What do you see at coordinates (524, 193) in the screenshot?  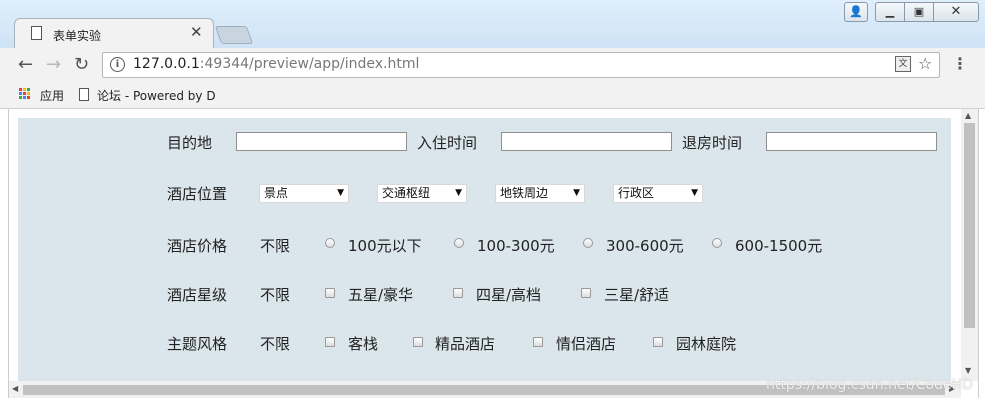 I see `select-value: 地铁周边` at bounding box center [524, 193].